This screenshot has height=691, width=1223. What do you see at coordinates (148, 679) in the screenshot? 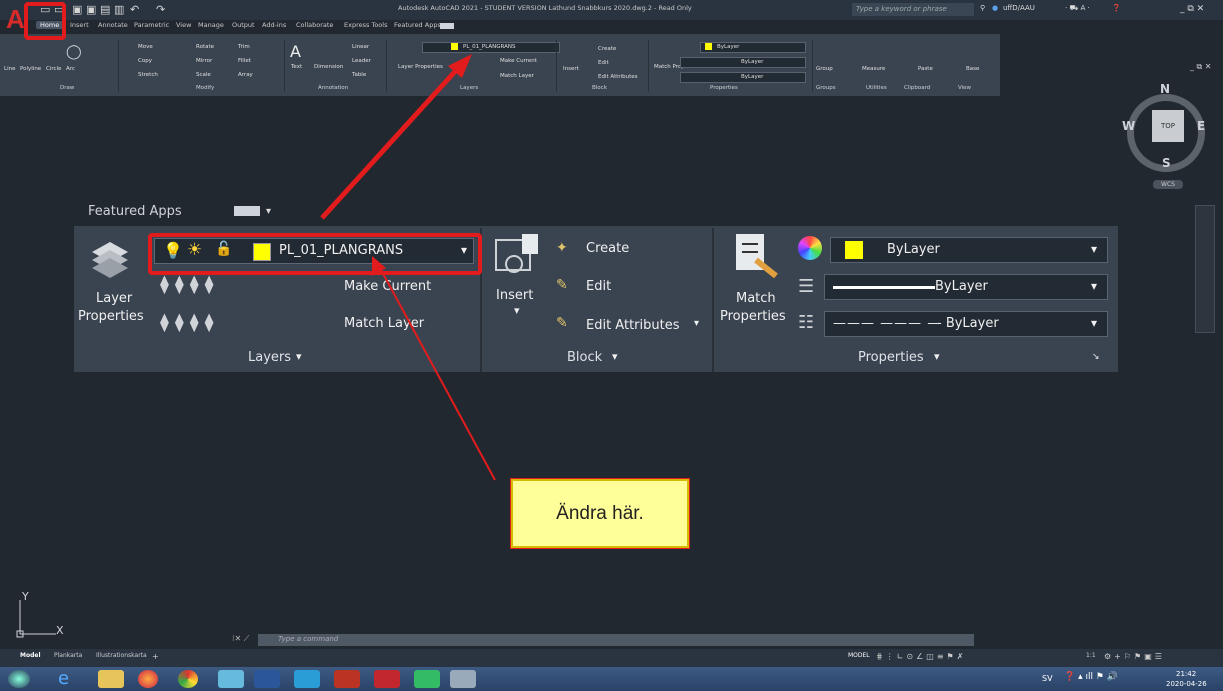
I see `firefox-icon` at bounding box center [148, 679].